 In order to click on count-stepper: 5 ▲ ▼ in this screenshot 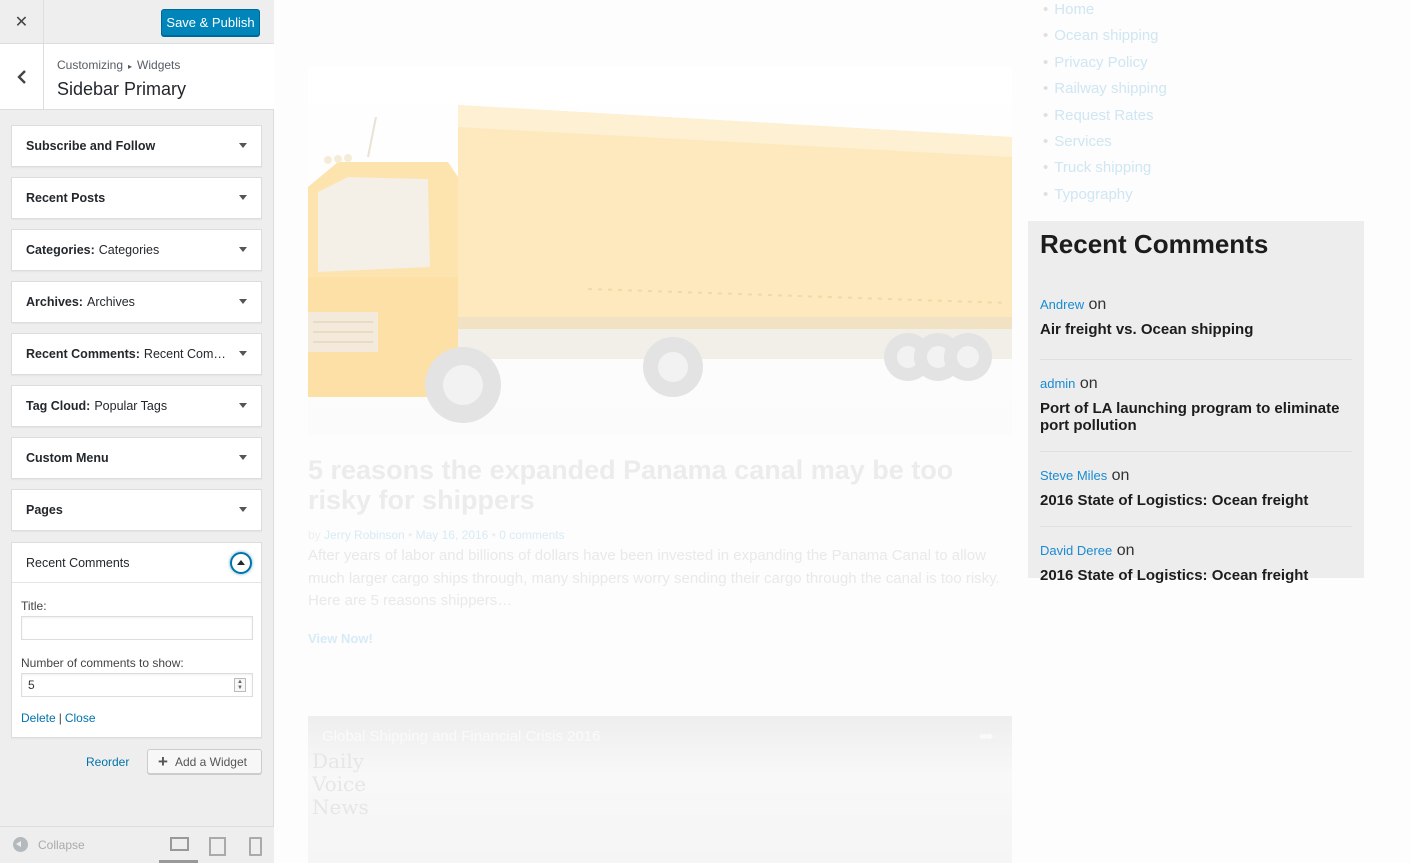, I will do `click(137, 685)`.